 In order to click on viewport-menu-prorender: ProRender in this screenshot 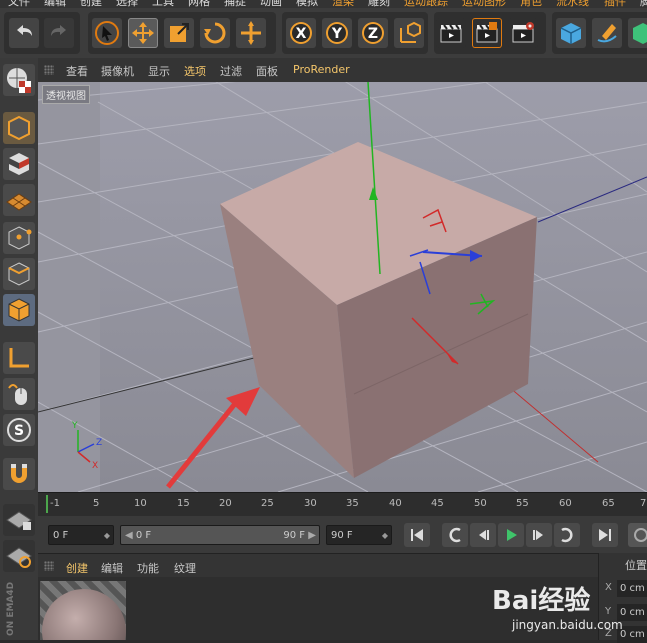, I will do `click(321, 69)`.